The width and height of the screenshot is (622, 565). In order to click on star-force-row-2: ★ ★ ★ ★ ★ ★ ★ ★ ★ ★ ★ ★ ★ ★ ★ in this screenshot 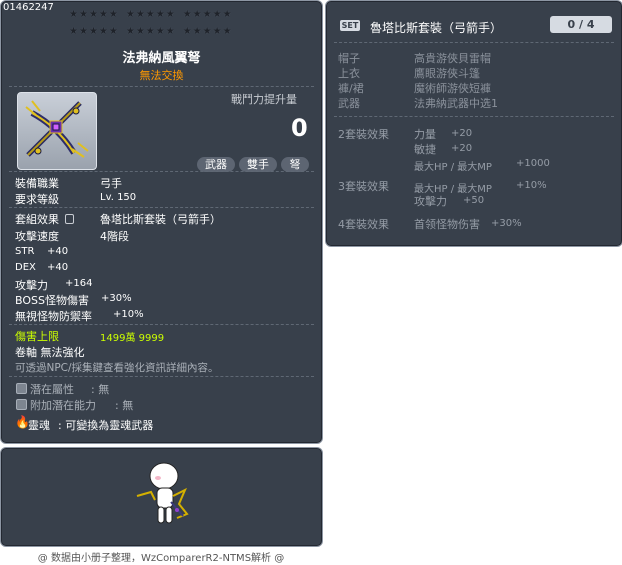, I will do `click(150, 32)`.